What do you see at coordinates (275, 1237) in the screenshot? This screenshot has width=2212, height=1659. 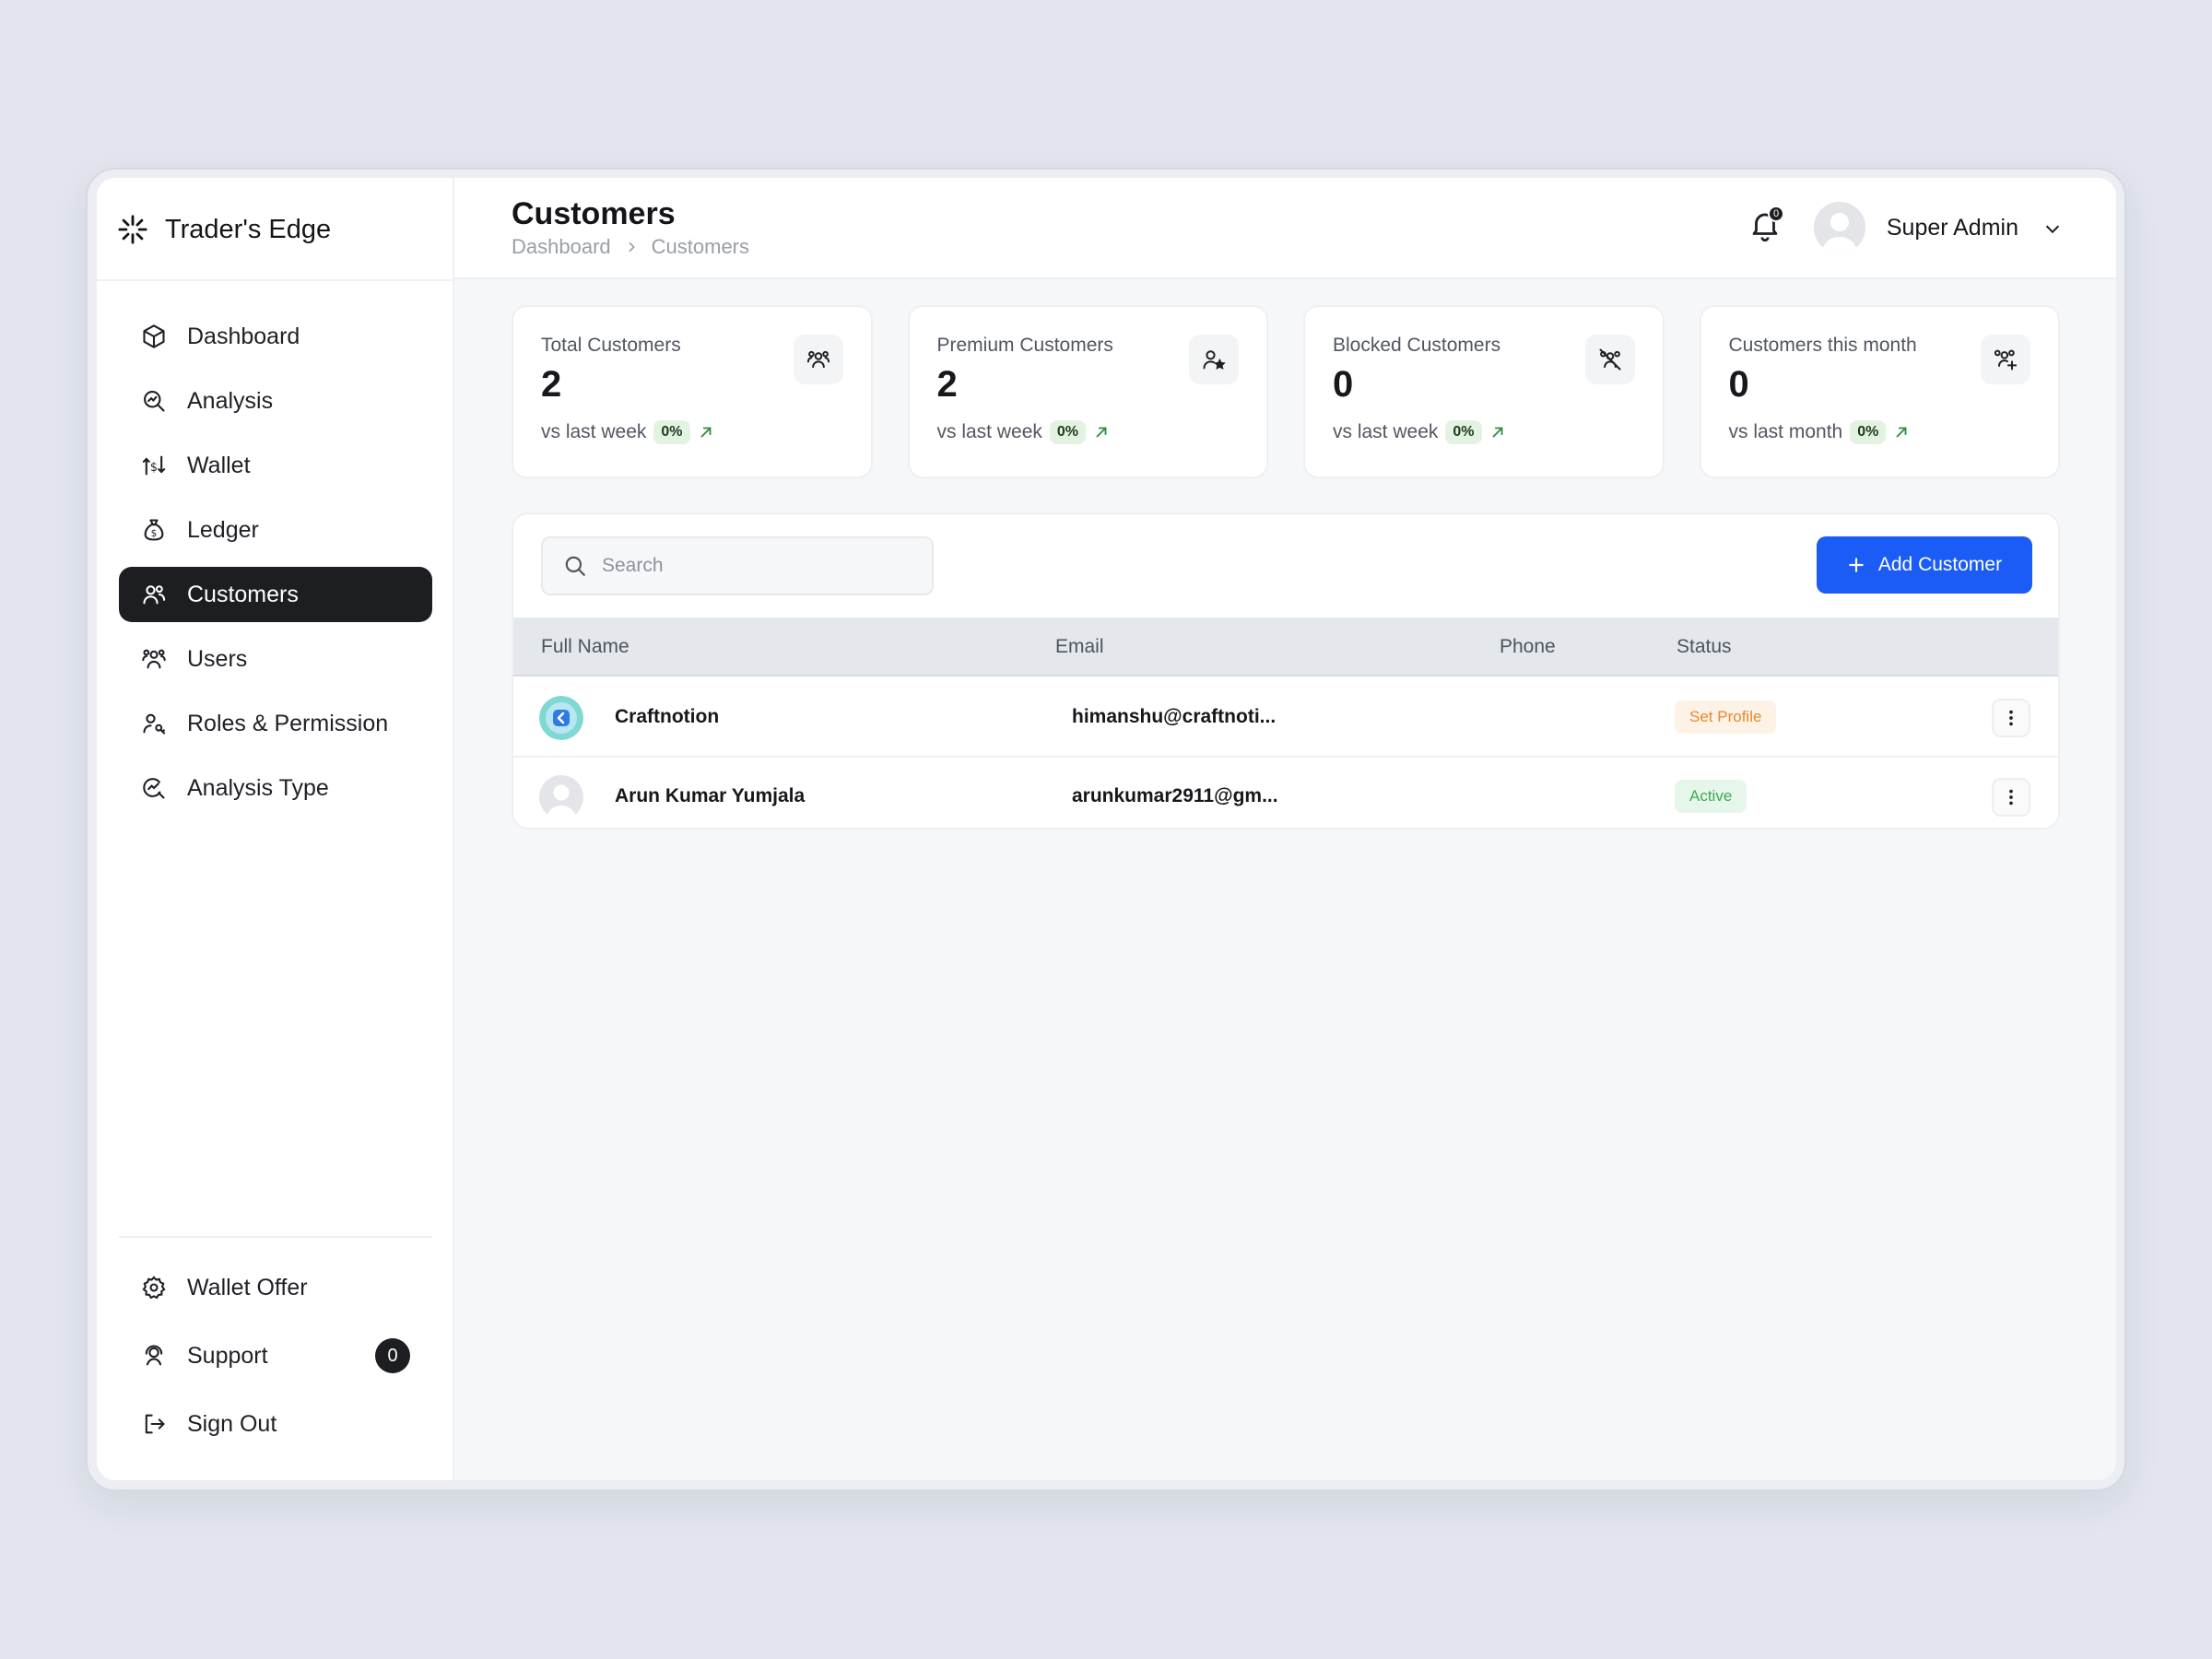 I see `sidebar-bottom-divider` at bounding box center [275, 1237].